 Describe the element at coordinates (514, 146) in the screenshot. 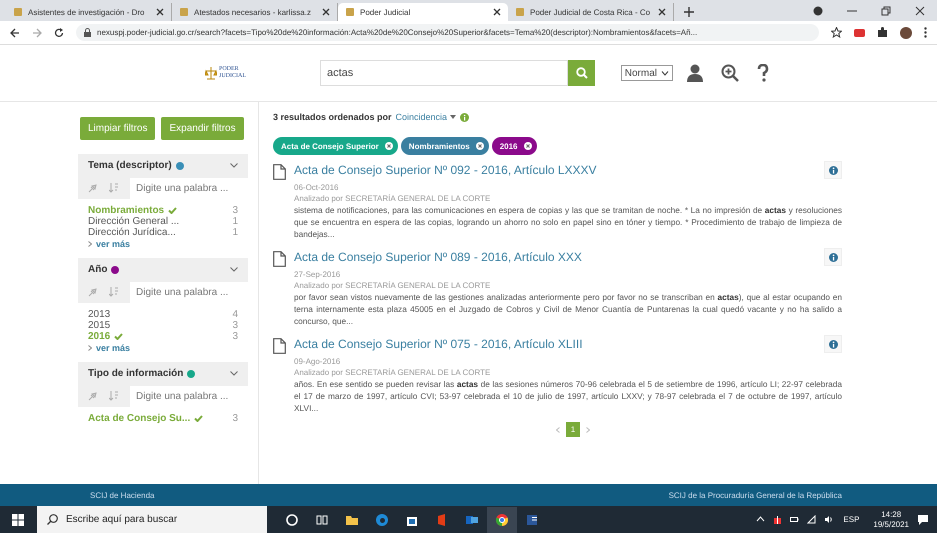

I see `filter-chip: 2016` at that location.